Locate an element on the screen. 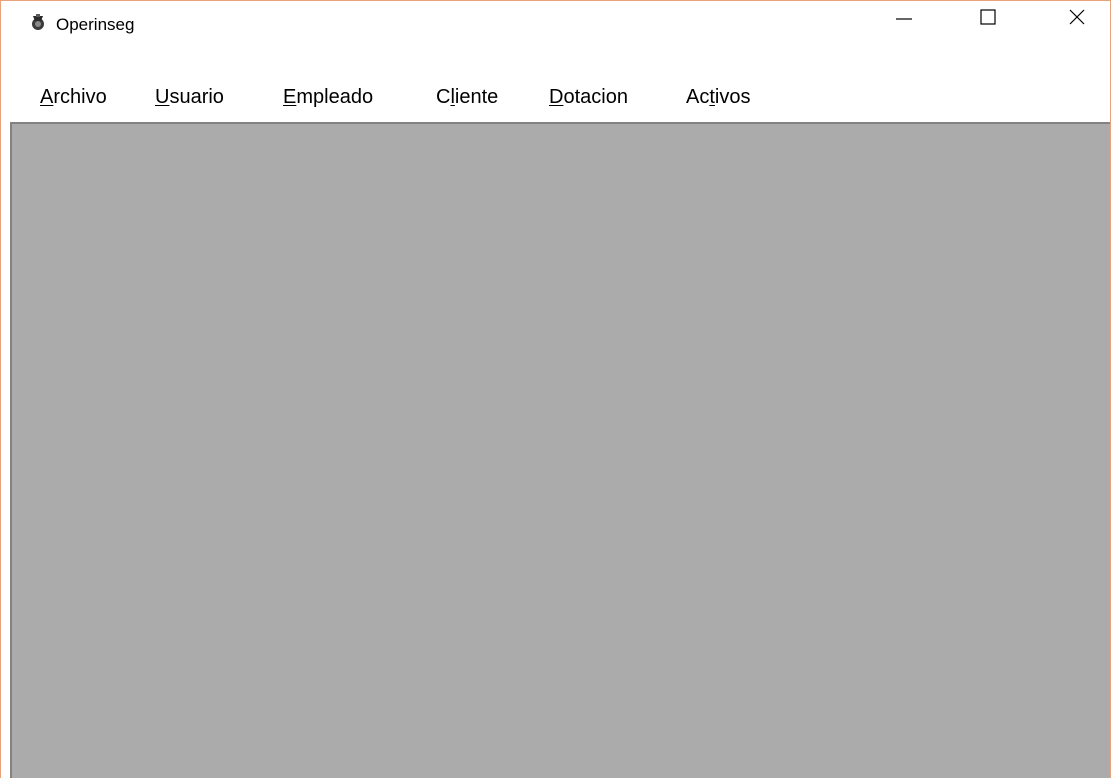 This screenshot has width=1111, height=778. menu-usuario: Usuario is located at coordinates (189, 97).